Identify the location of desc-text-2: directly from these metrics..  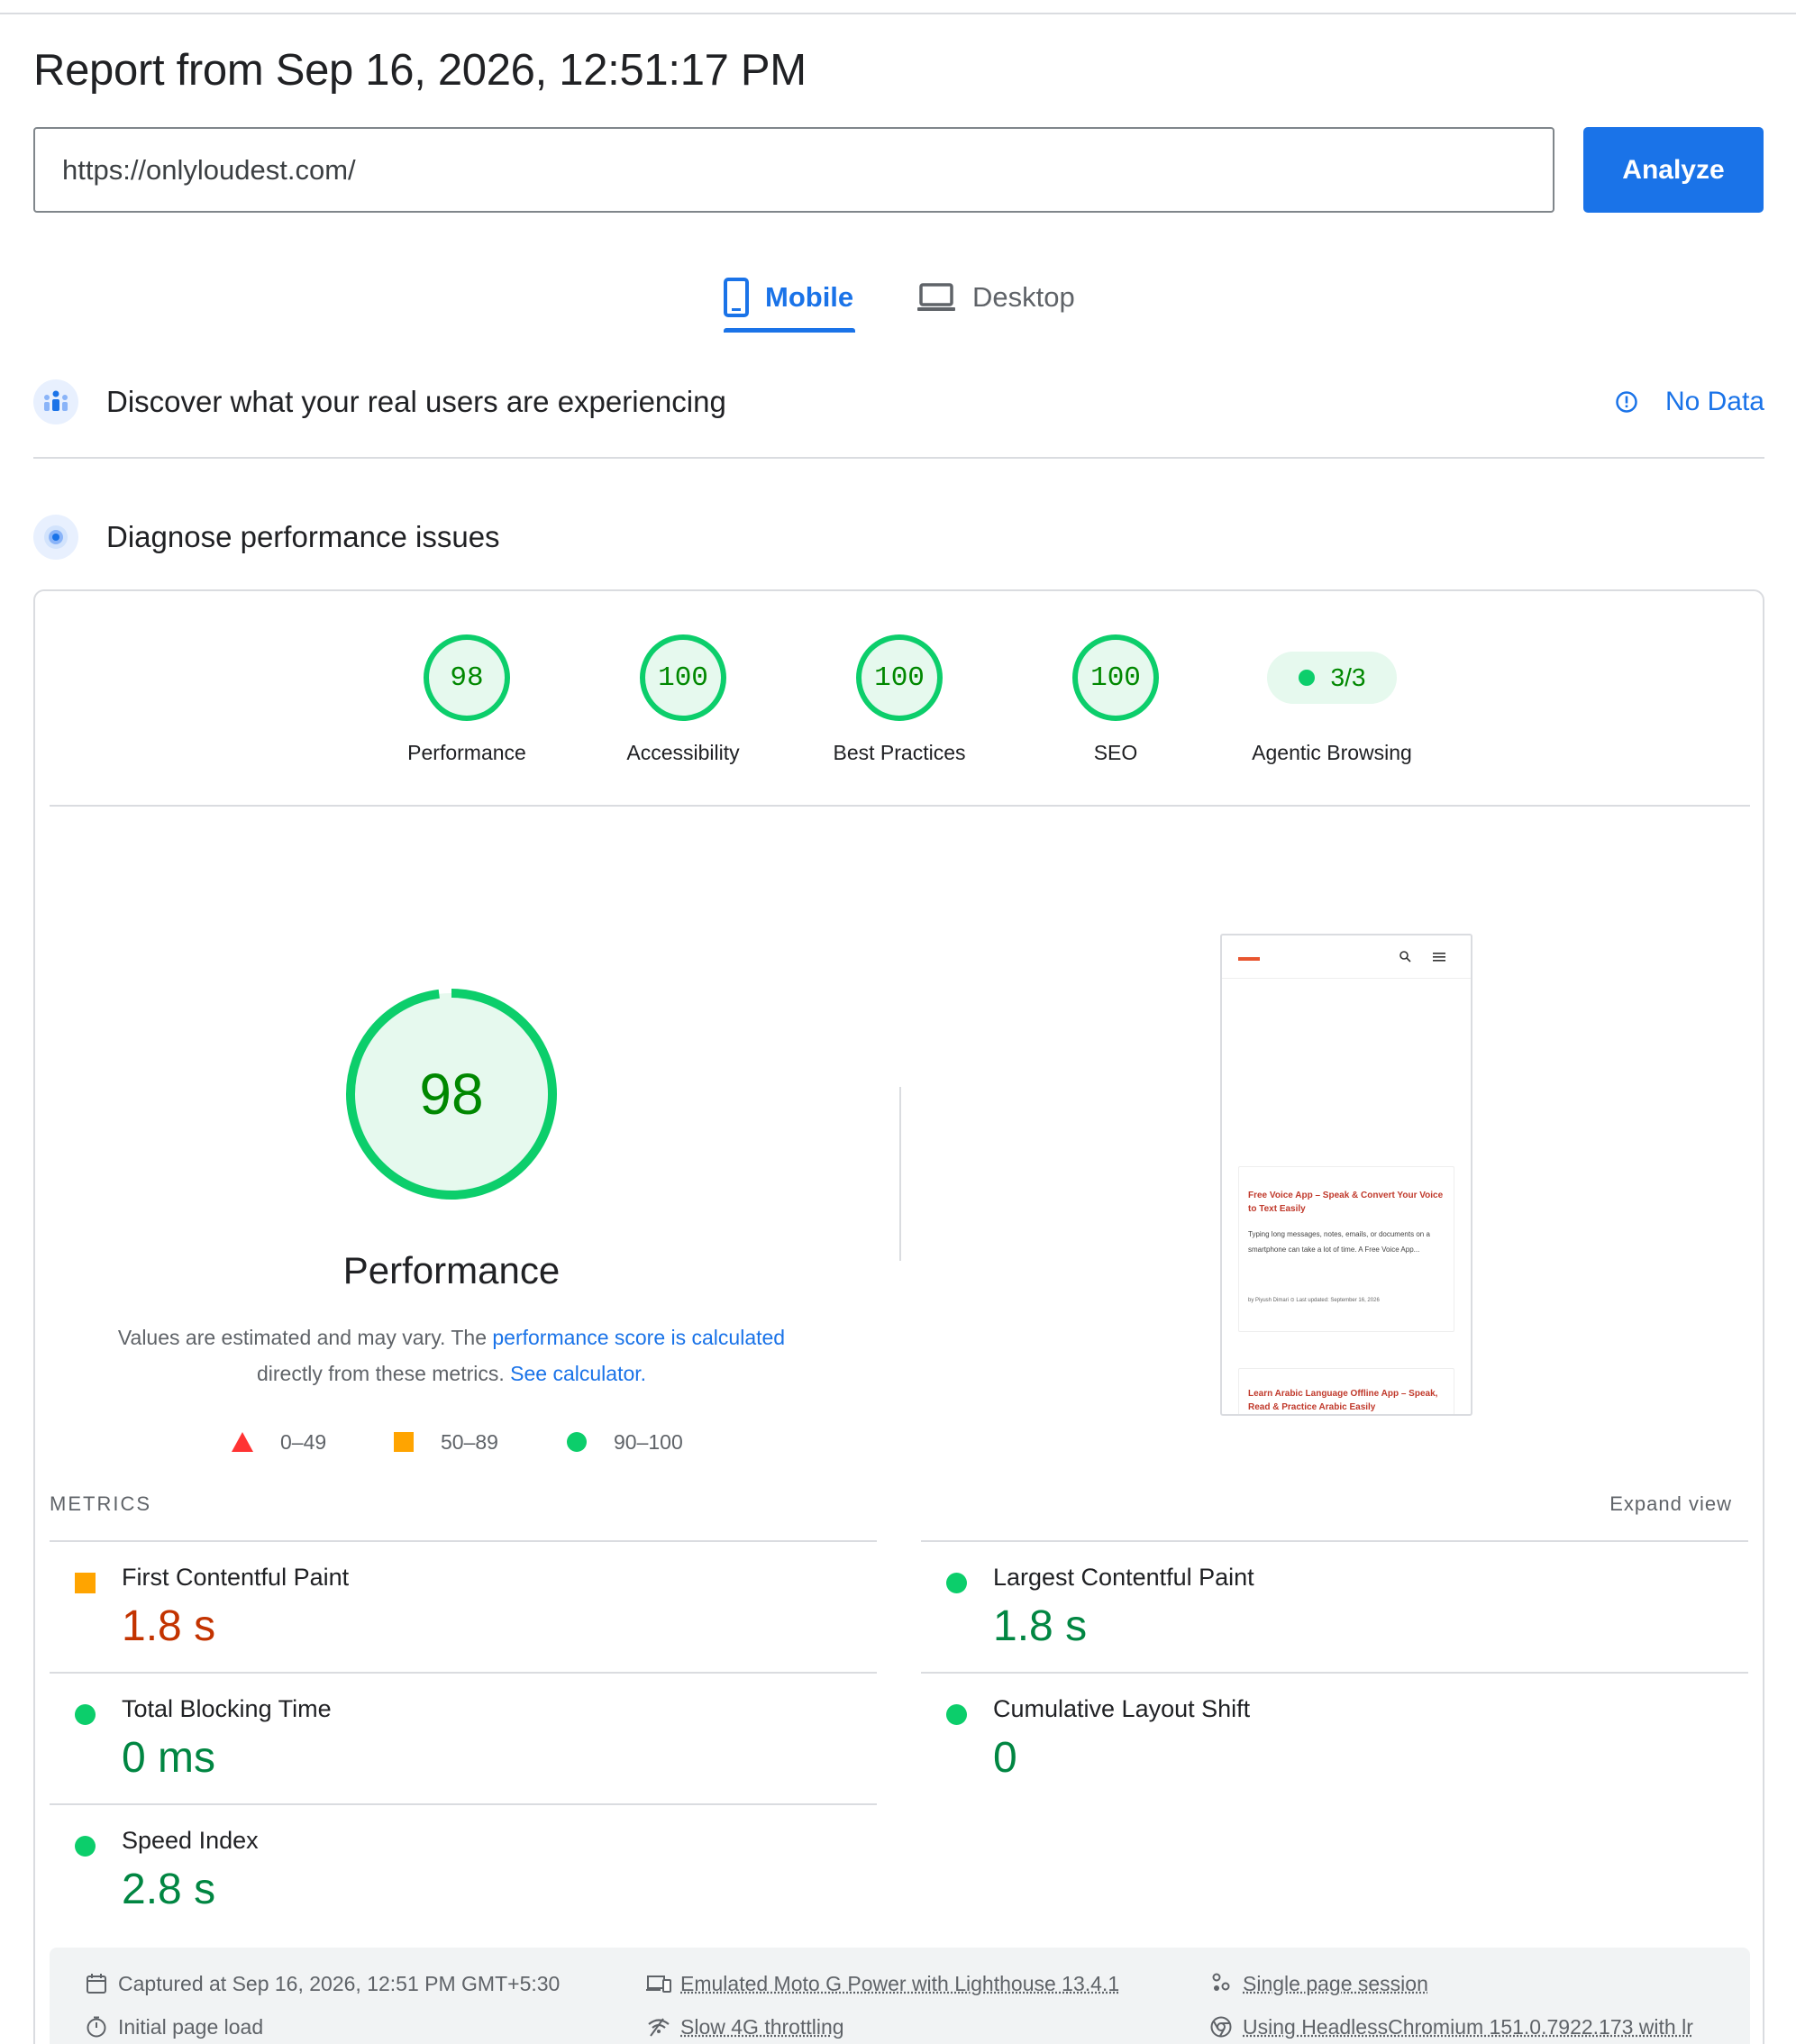
(384, 1373).